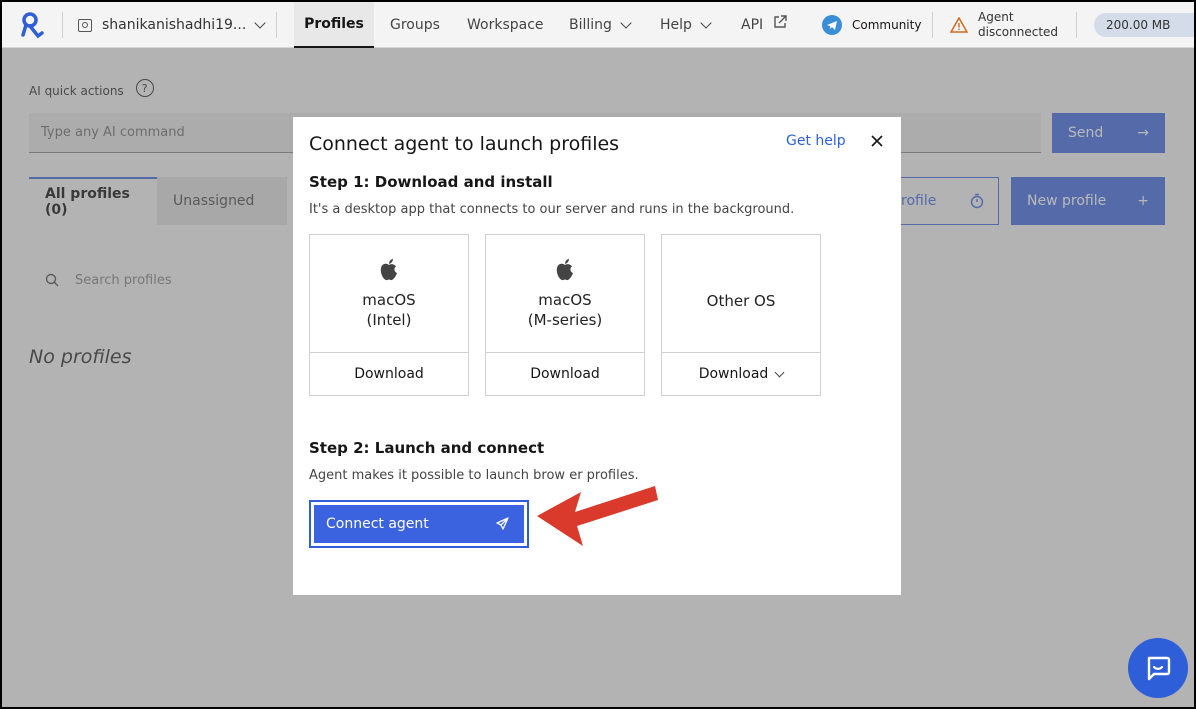 This screenshot has height=709, width=1196. I want to click on close-icon, so click(877, 141).